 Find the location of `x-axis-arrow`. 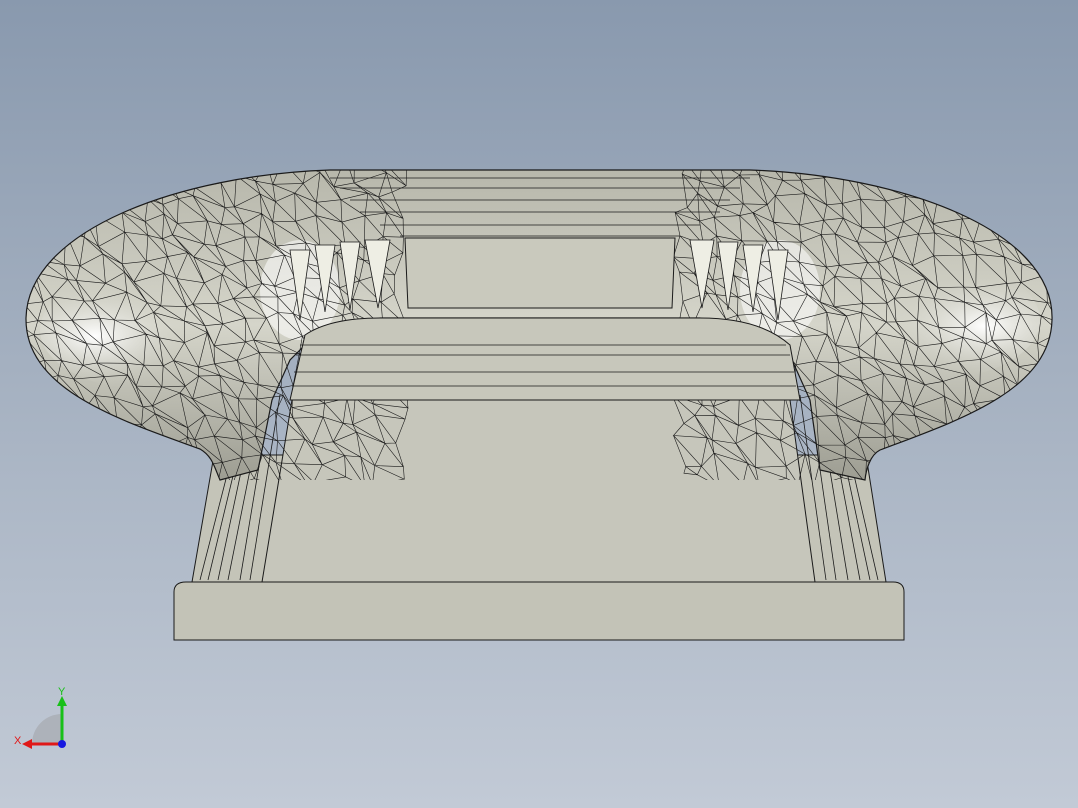

x-axis-arrow is located at coordinates (27, 744).